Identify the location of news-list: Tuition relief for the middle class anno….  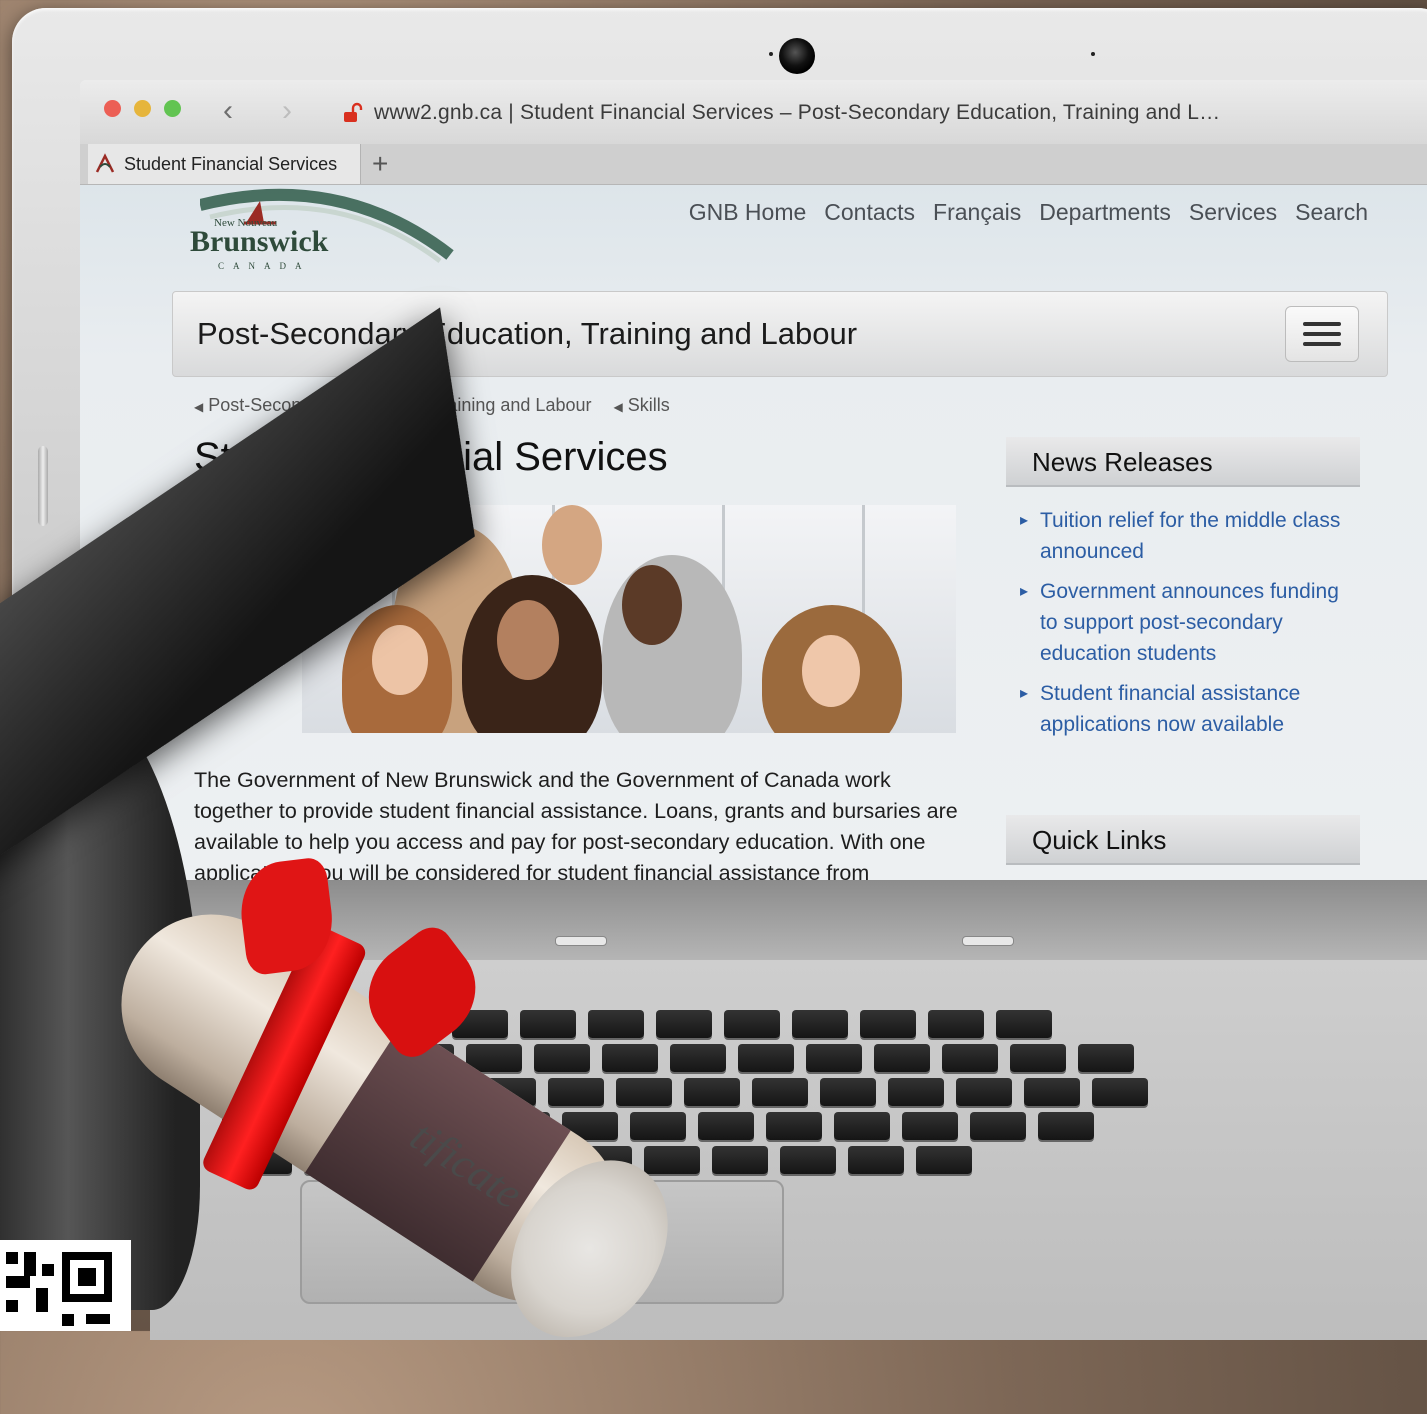
(1190, 627).